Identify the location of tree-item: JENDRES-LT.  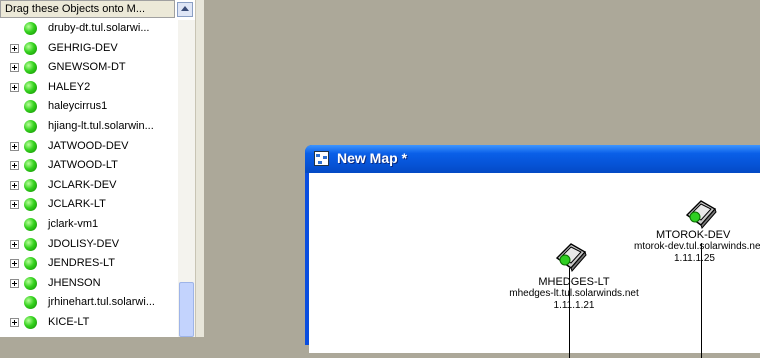
(89, 265).